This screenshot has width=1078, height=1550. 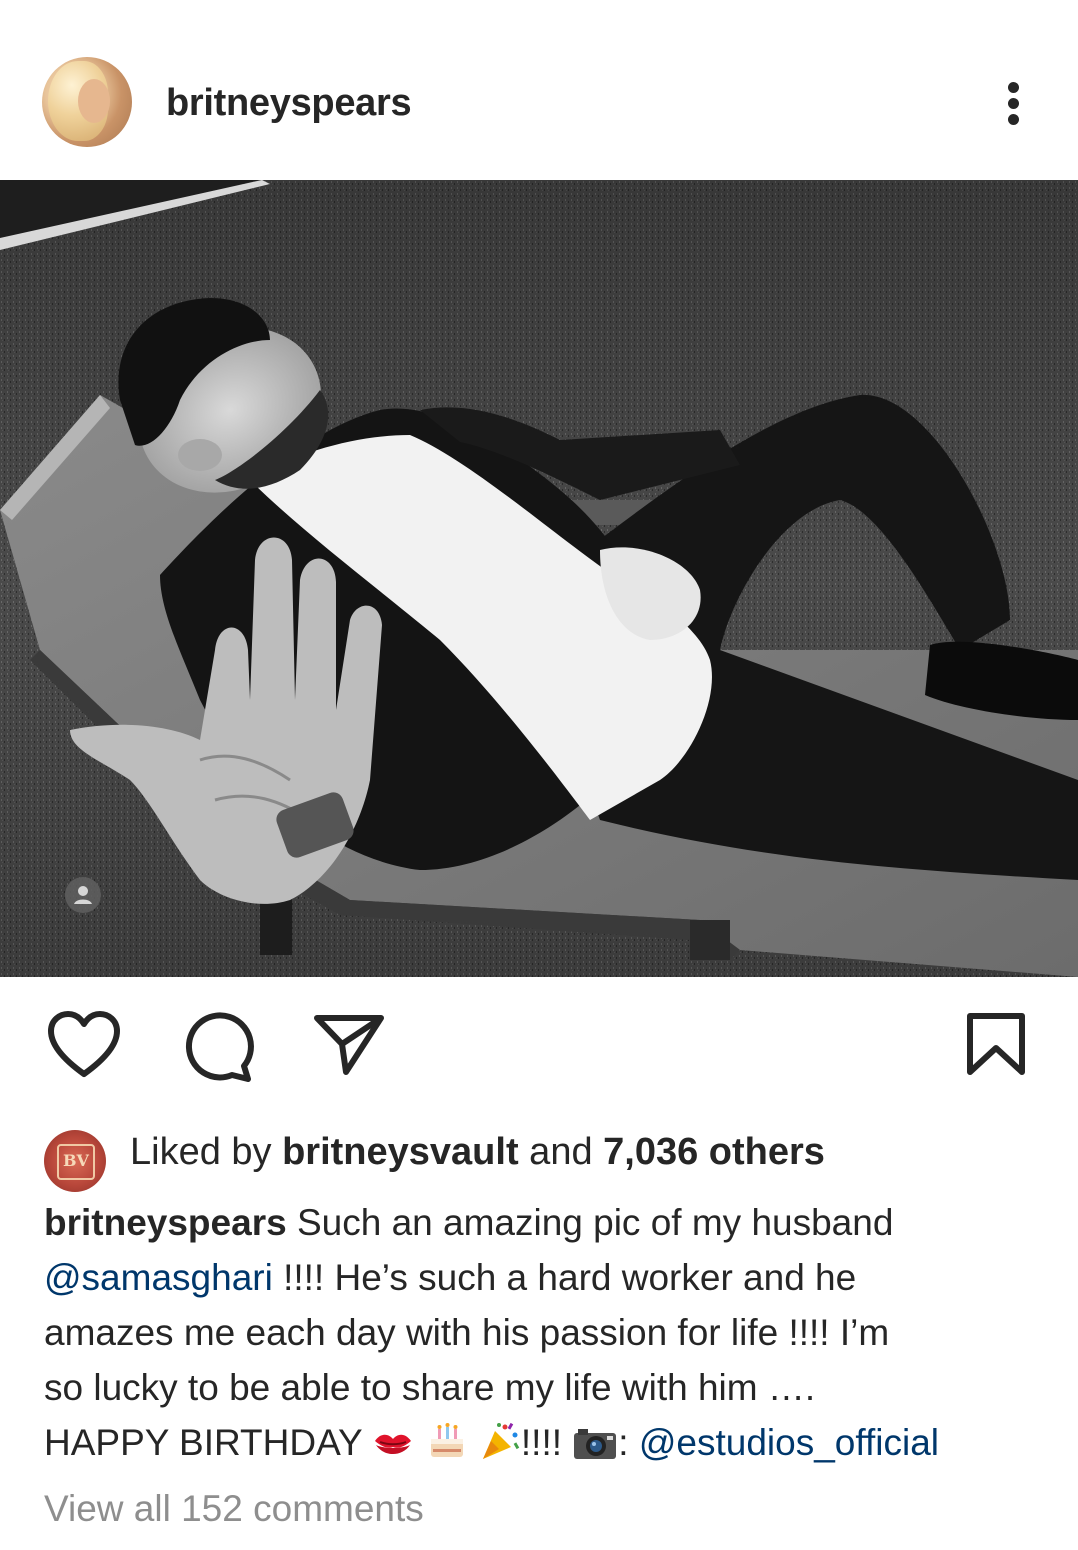 I want to click on caption-colon: :, so click(x=628, y=1442).